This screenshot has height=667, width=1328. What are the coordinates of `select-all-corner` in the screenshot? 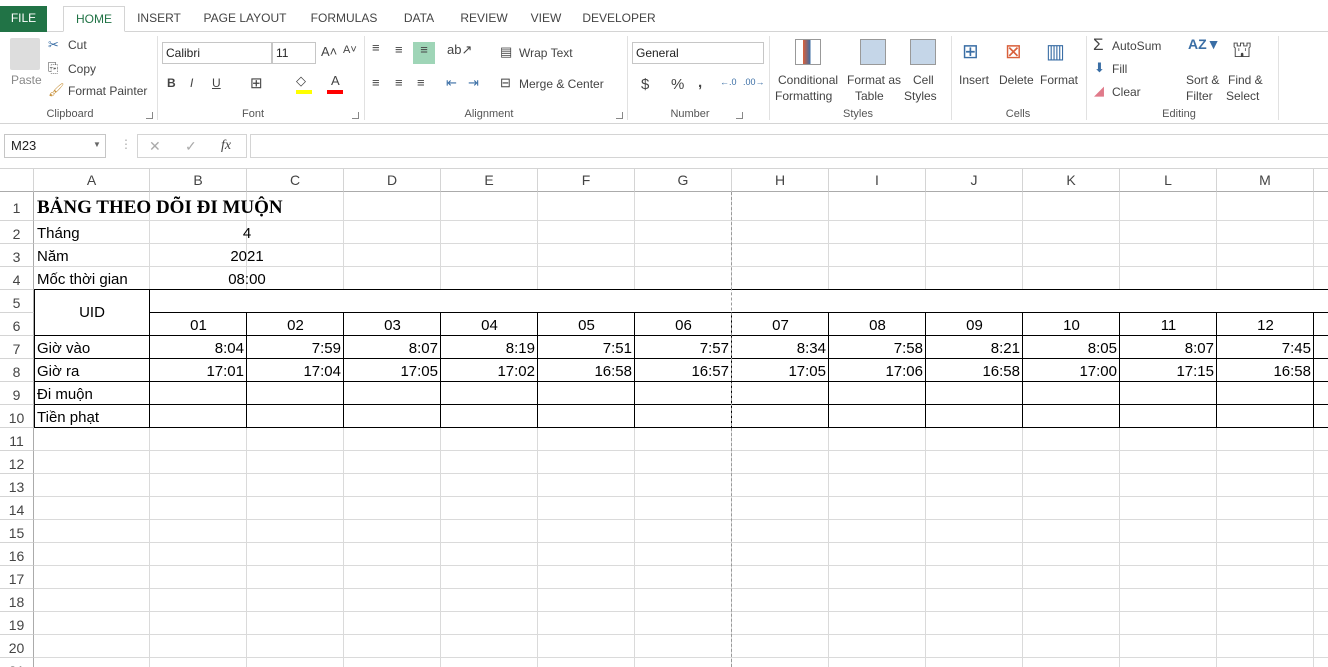 It's located at (17, 180).